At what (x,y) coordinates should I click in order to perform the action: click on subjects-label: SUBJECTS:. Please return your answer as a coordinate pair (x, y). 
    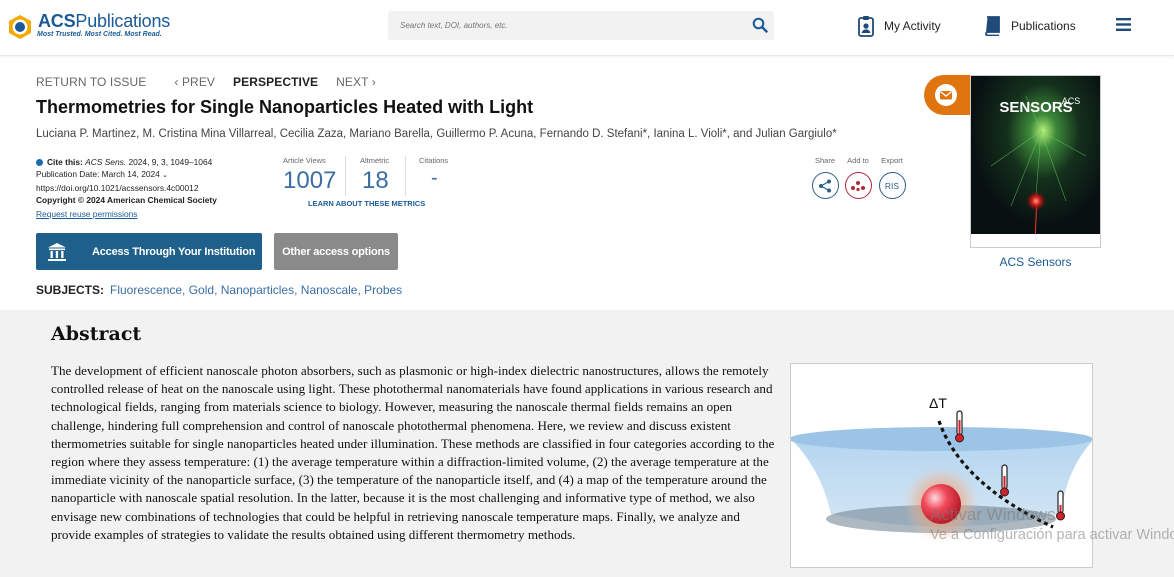
    Looking at the image, I should click on (70, 290).